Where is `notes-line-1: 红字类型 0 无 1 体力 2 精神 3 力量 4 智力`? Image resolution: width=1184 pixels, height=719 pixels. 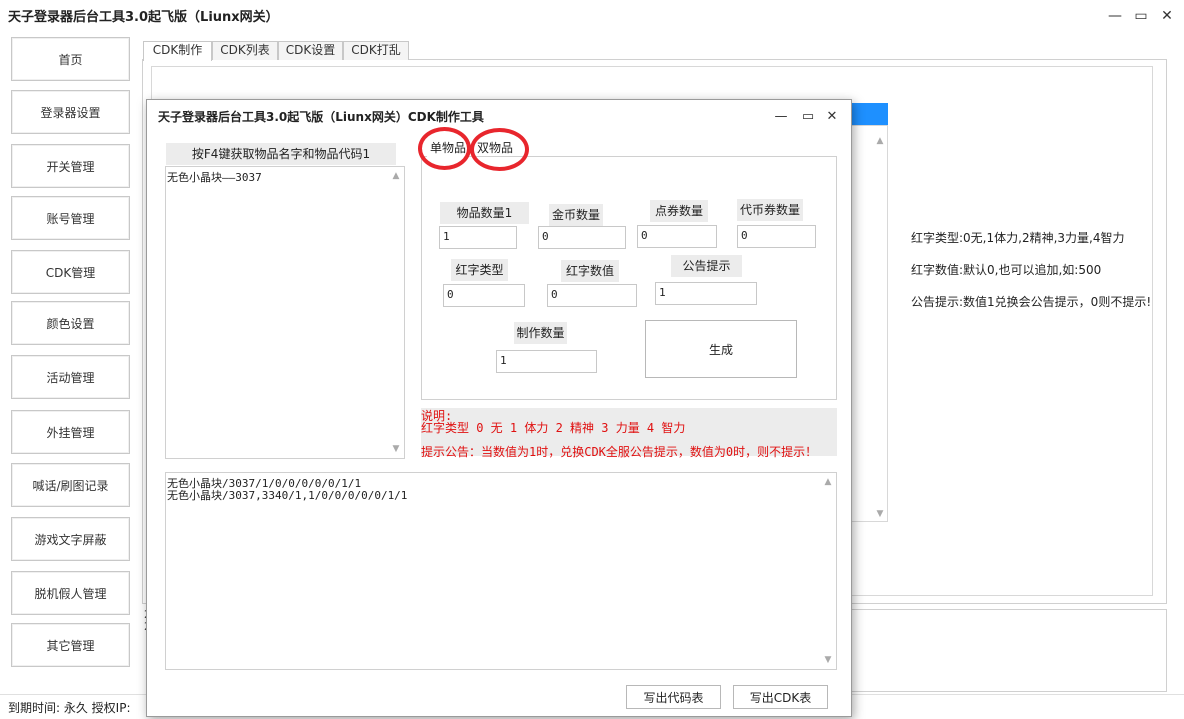
notes-line-1: 红字类型 0 无 1 体力 2 精神 3 力量 4 智力 is located at coordinates (553, 428).